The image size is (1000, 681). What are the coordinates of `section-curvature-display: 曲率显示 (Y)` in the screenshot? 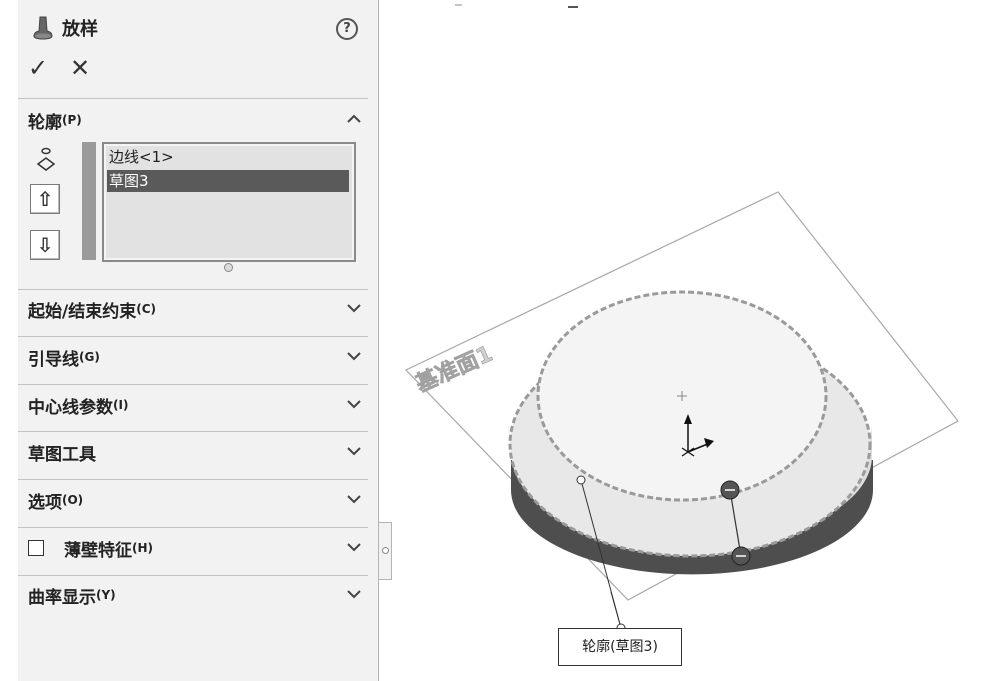 It's located at (198, 595).